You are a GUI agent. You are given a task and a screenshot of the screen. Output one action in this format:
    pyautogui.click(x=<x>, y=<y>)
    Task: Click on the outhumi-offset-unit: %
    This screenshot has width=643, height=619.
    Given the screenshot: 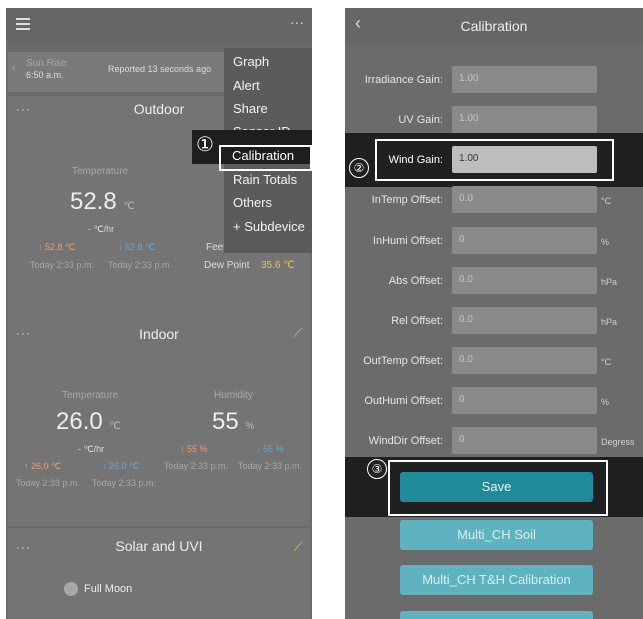 What is the action you would take?
    pyautogui.click(x=605, y=402)
    